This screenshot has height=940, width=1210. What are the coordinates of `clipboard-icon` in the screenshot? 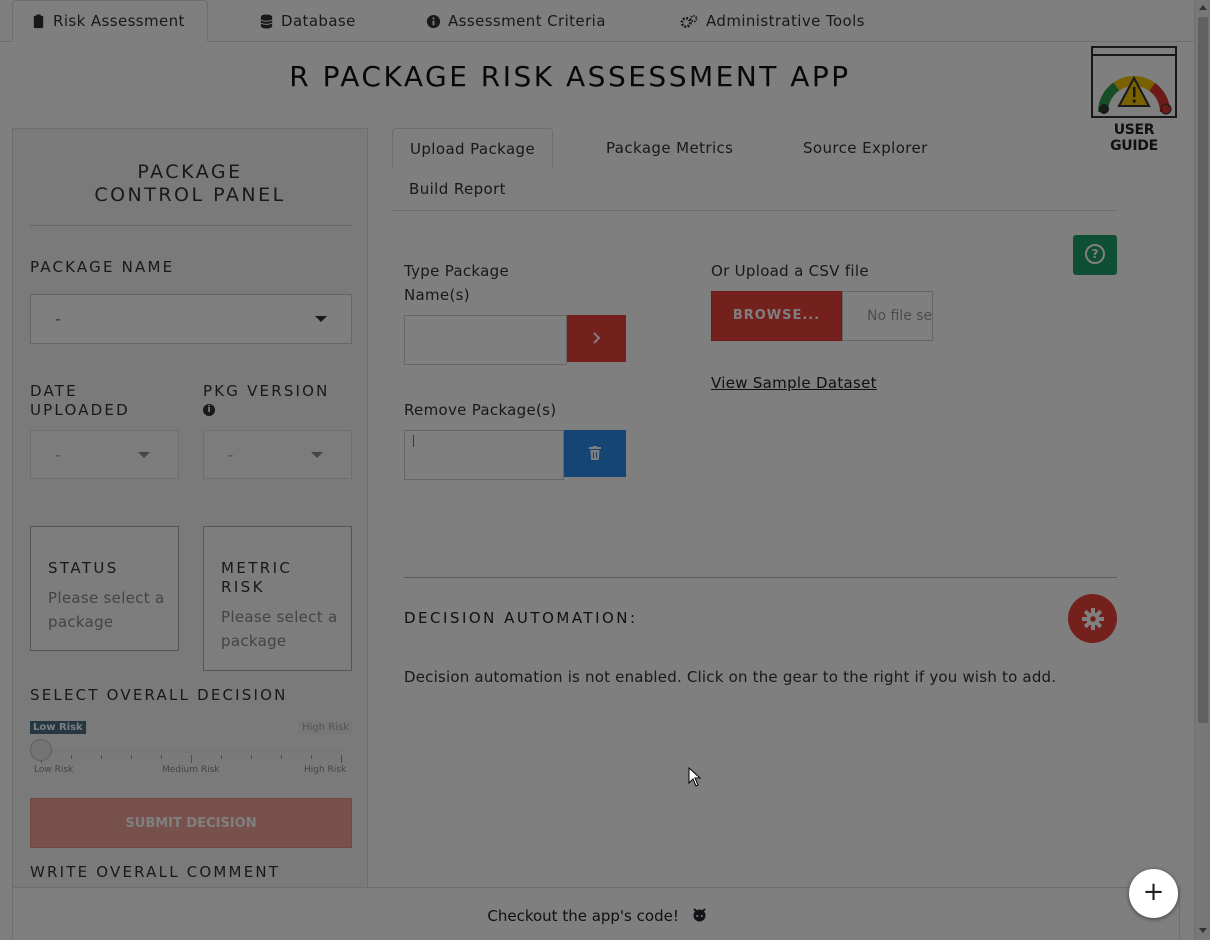 It's located at (38, 20).